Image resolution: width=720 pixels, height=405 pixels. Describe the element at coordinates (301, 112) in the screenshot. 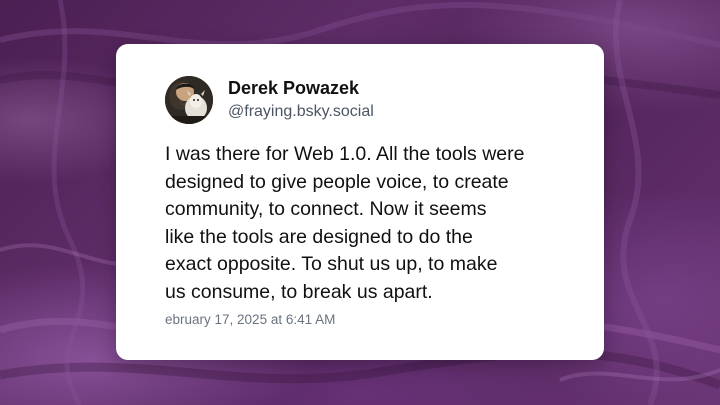

I see `author-handle: @fraying.bsky.social` at that location.